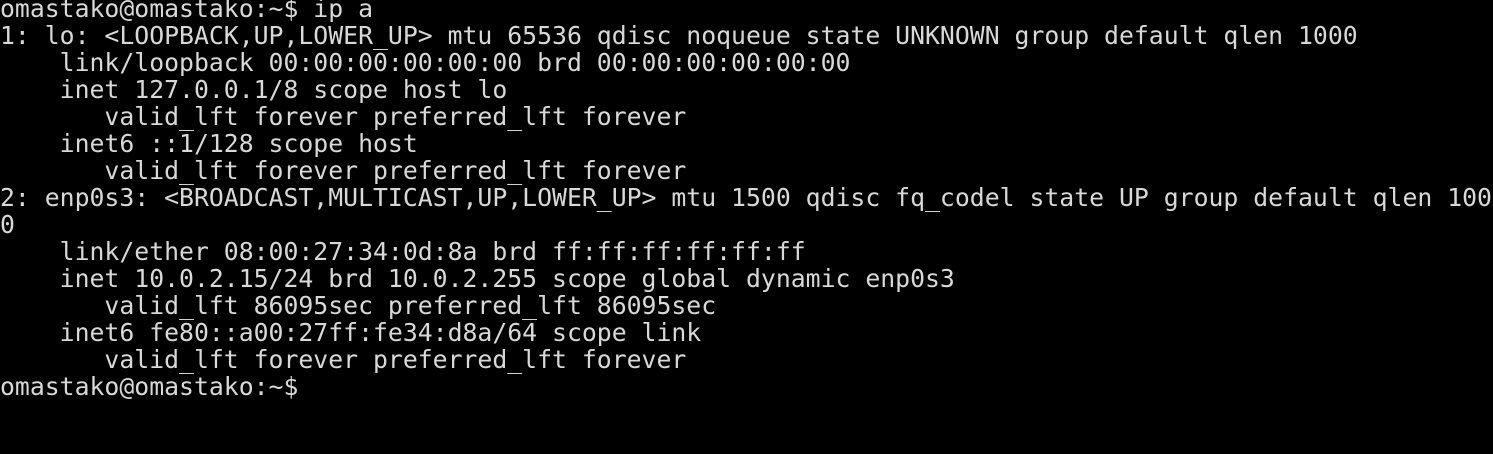 The image size is (1493, 454). Describe the element at coordinates (209, 143) in the screenshot. I see `output-line-lo-inet6: inet6 ::1/128 scope host` at that location.